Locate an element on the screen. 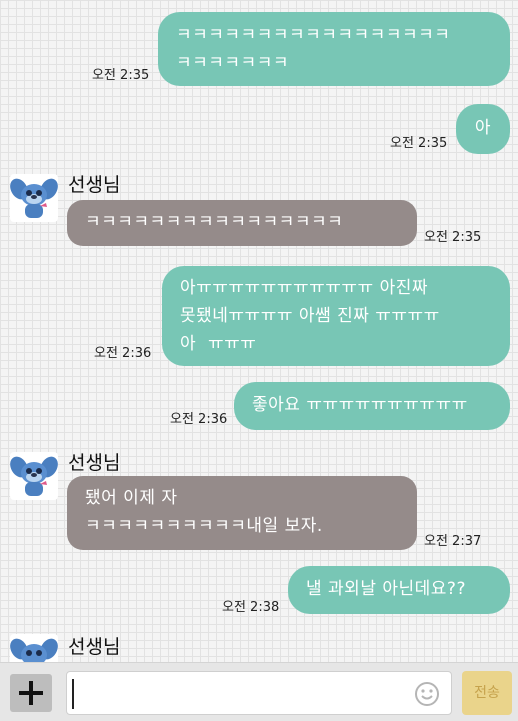  their-message-bubble: 됐어 이제 자 ㅋㅋㅋㅋㅋㅋㅋㅋㅋㅋ내일 보자. is located at coordinates (242, 513).